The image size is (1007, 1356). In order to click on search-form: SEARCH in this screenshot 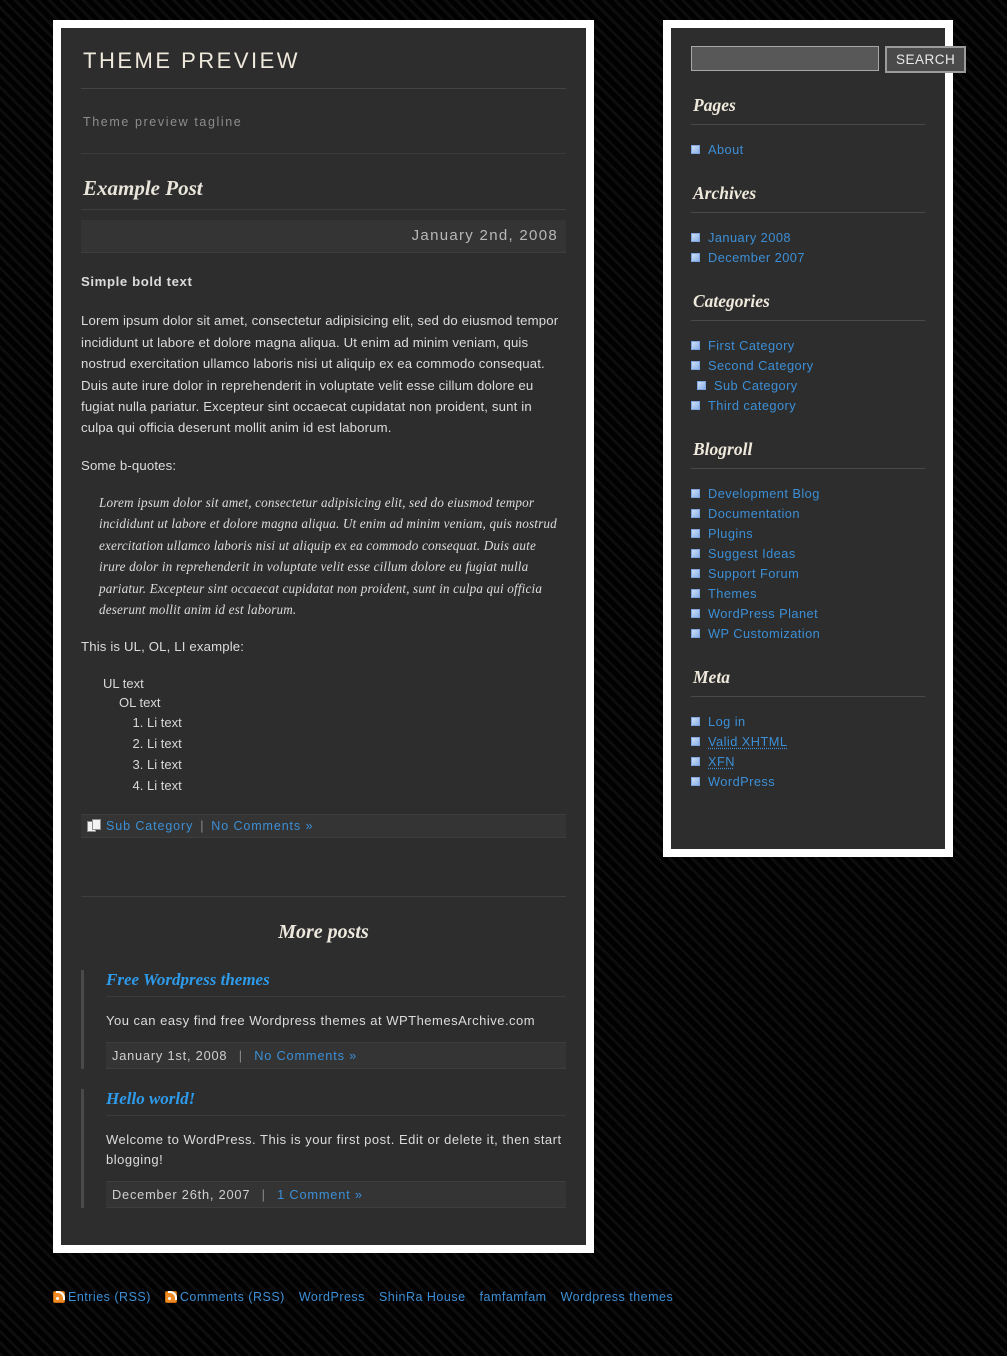, I will do `click(829, 59)`.